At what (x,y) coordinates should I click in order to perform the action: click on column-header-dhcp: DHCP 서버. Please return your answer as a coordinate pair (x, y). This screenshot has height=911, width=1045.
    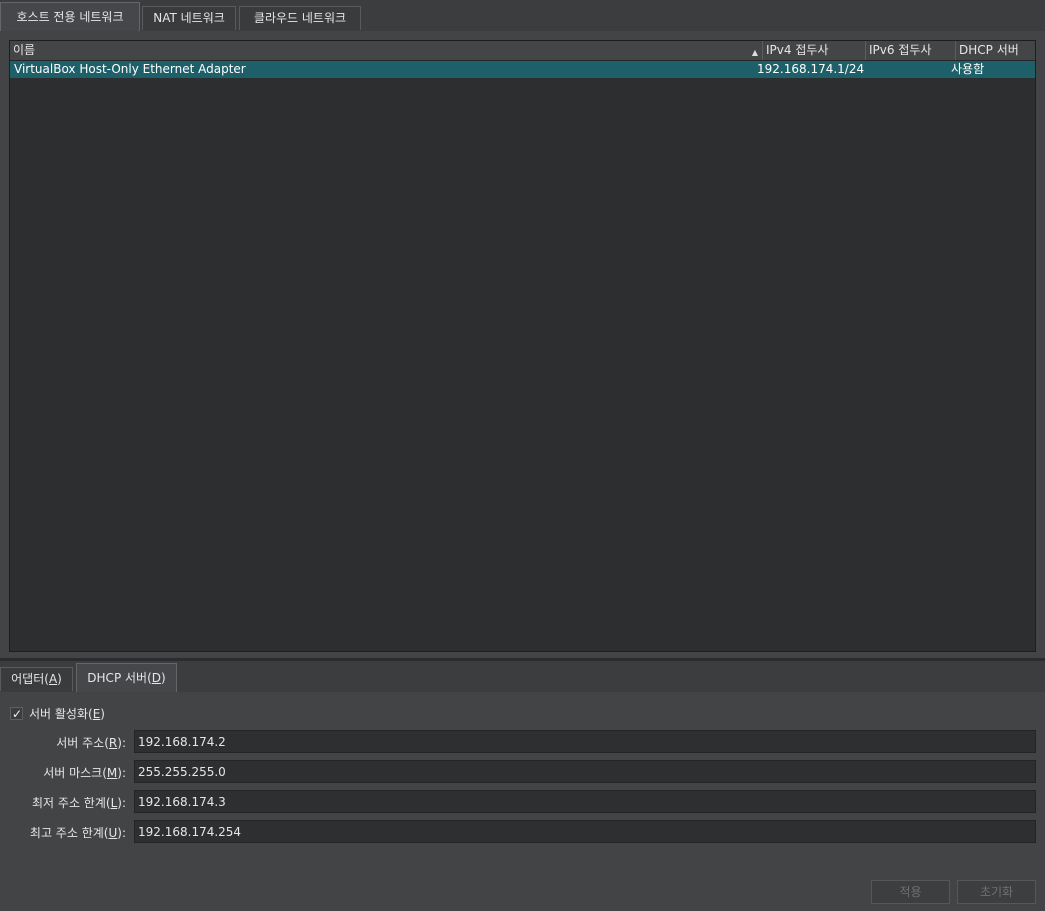
    Looking at the image, I should click on (995, 50).